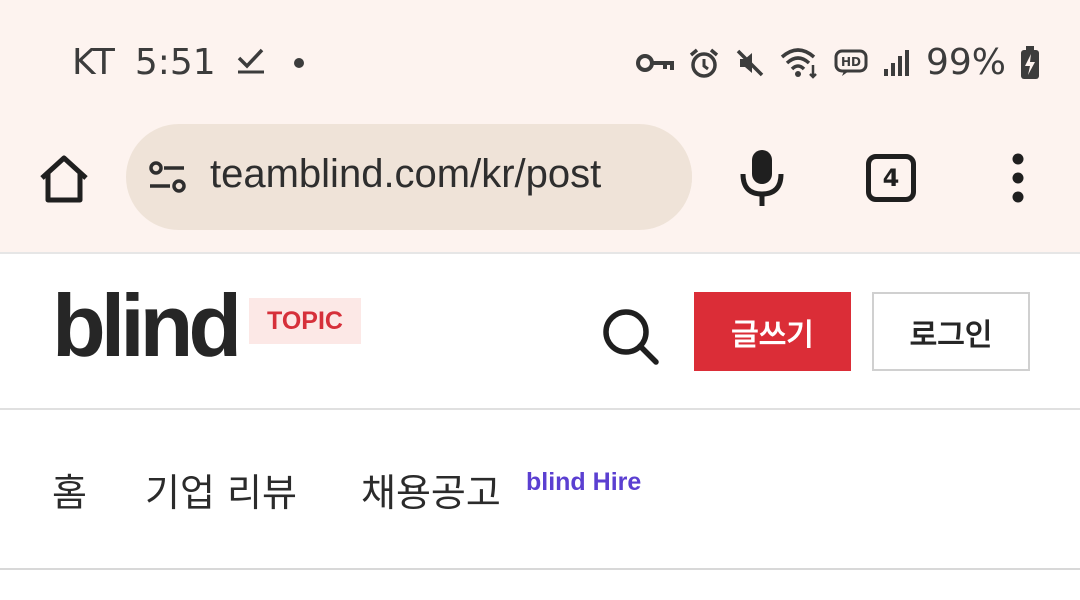 Image resolution: width=1080 pixels, height=600 pixels. I want to click on notification-dot-icon, so click(298, 62).